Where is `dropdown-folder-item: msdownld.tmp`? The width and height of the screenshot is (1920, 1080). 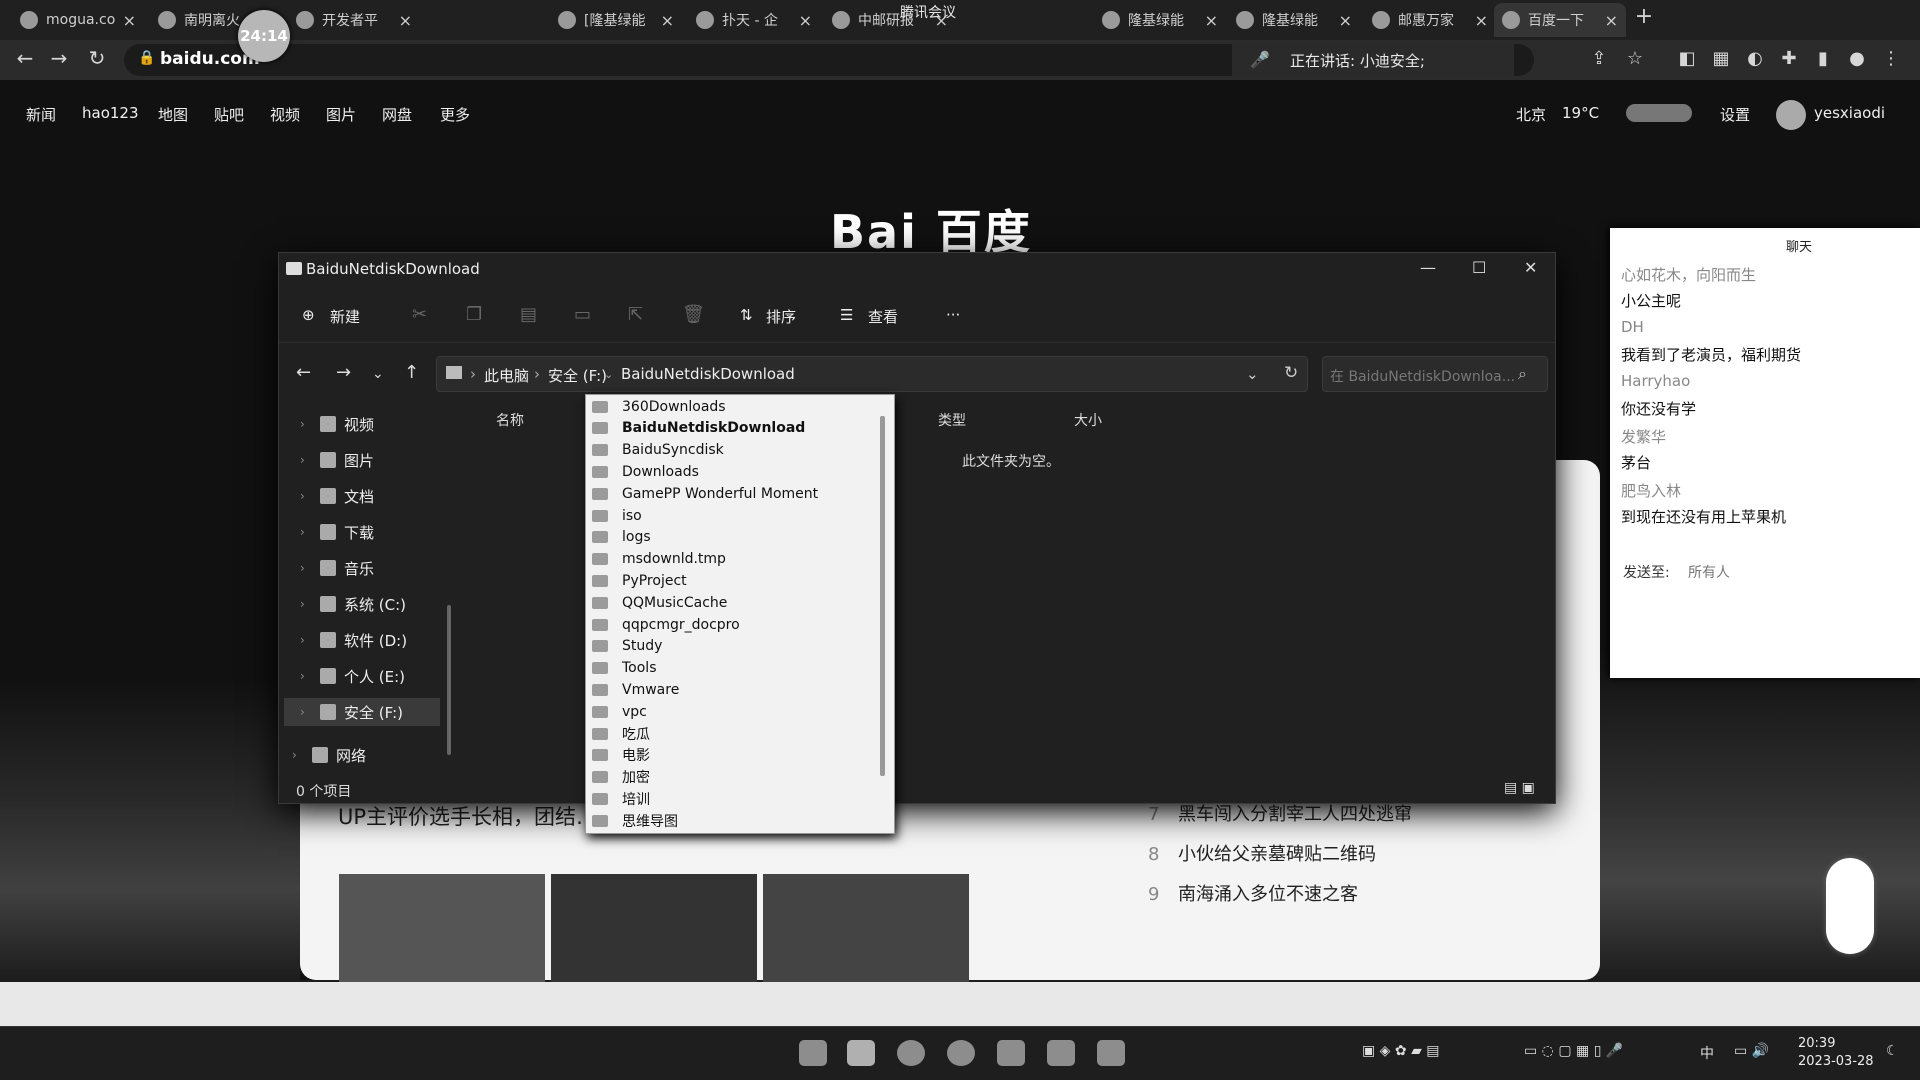
dropdown-folder-item: msdownld.tmp is located at coordinates (659, 559).